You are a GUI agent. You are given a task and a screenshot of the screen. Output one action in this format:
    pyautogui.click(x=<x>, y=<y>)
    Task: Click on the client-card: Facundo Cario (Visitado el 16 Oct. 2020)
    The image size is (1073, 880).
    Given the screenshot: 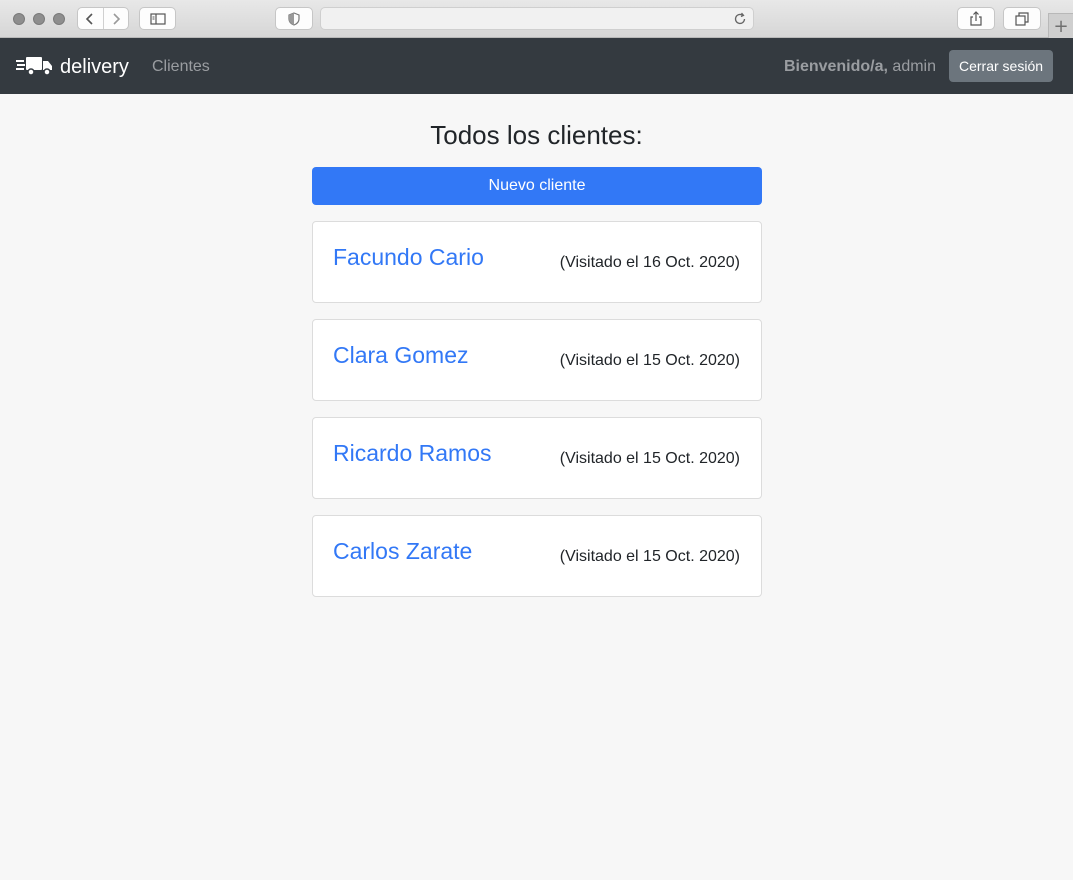 What is the action you would take?
    pyautogui.click(x=537, y=262)
    